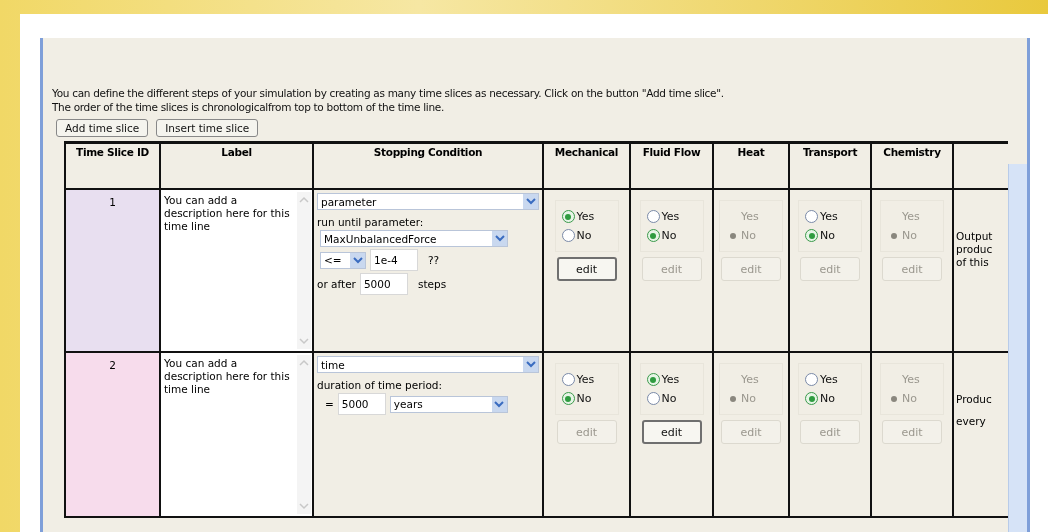 This screenshot has width=1048, height=532. What do you see at coordinates (336, 284) in the screenshot?
I see `after-label: or after` at bounding box center [336, 284].